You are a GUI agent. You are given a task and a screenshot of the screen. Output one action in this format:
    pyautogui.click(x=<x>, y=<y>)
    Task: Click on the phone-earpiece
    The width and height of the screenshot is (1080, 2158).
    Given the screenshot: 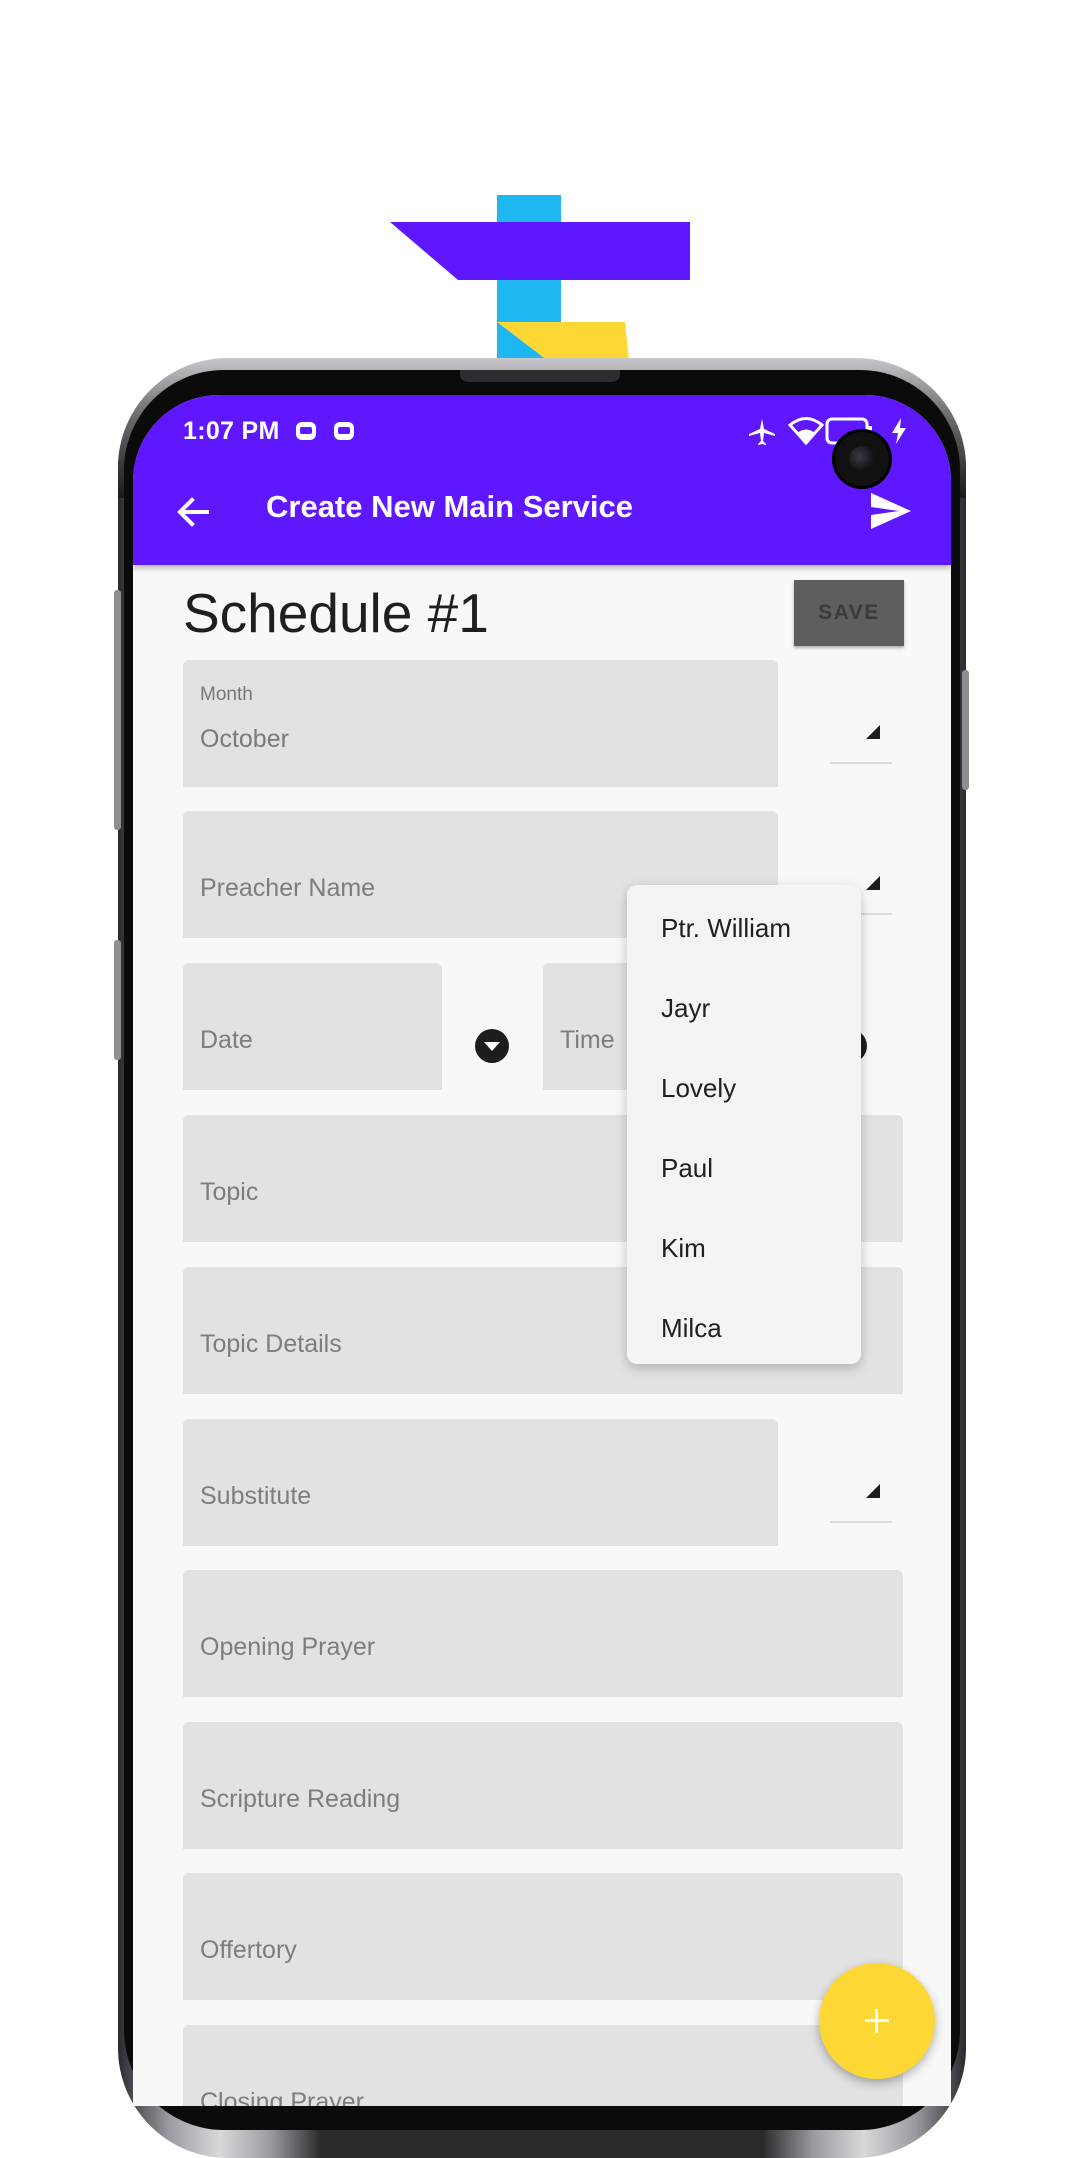 What is the action you would take?
    pyautogui.click(x=540, y=376)
    